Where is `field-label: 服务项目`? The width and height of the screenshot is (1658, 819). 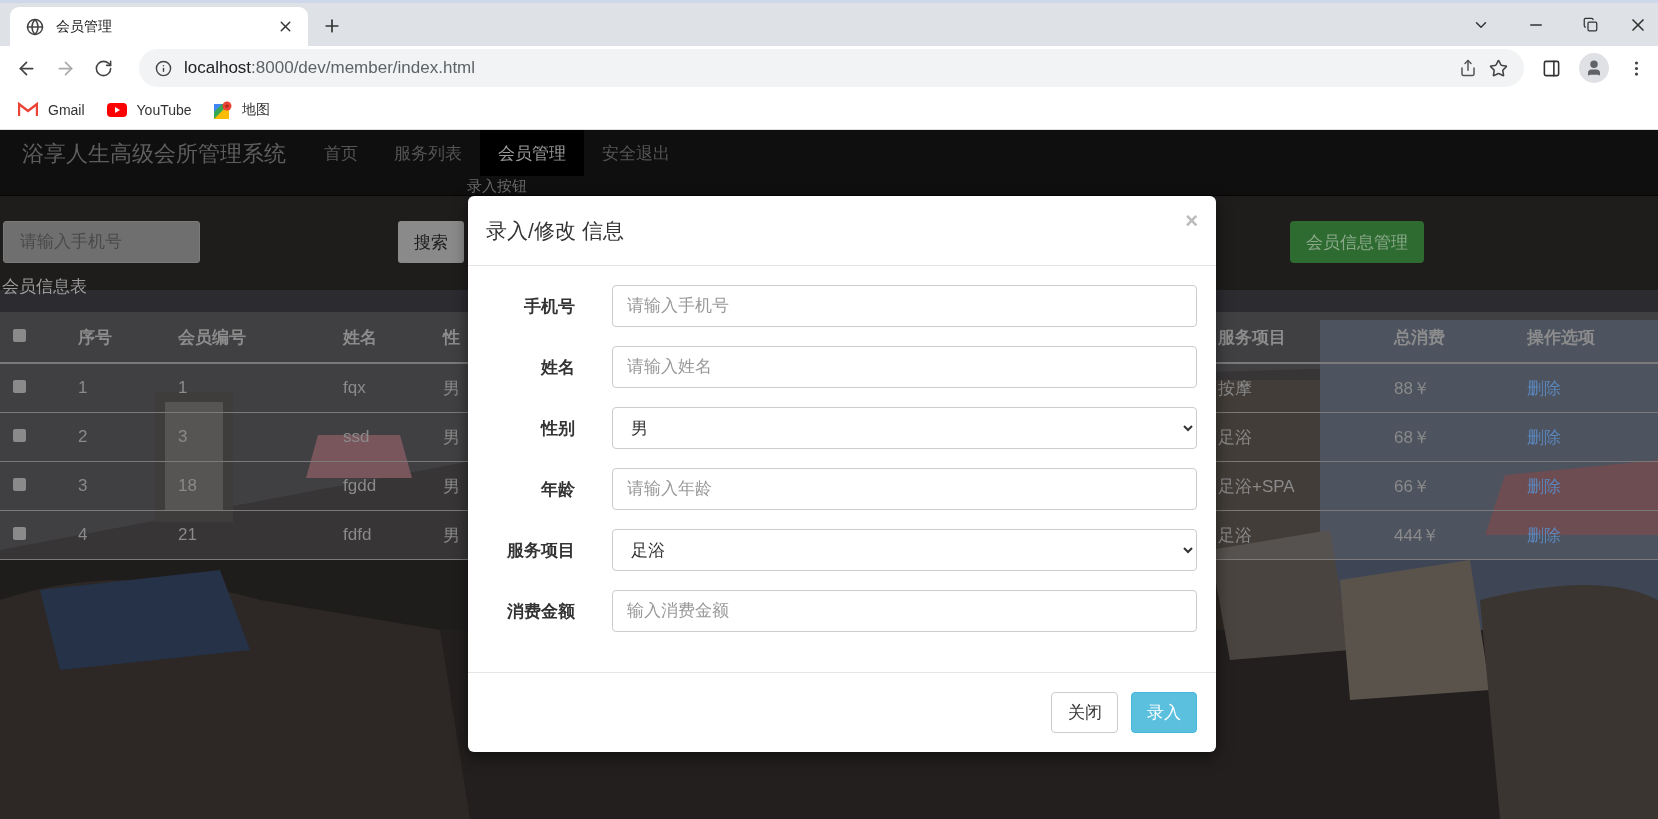 field-label: 服务项目 is located at coordinates (540, 550).